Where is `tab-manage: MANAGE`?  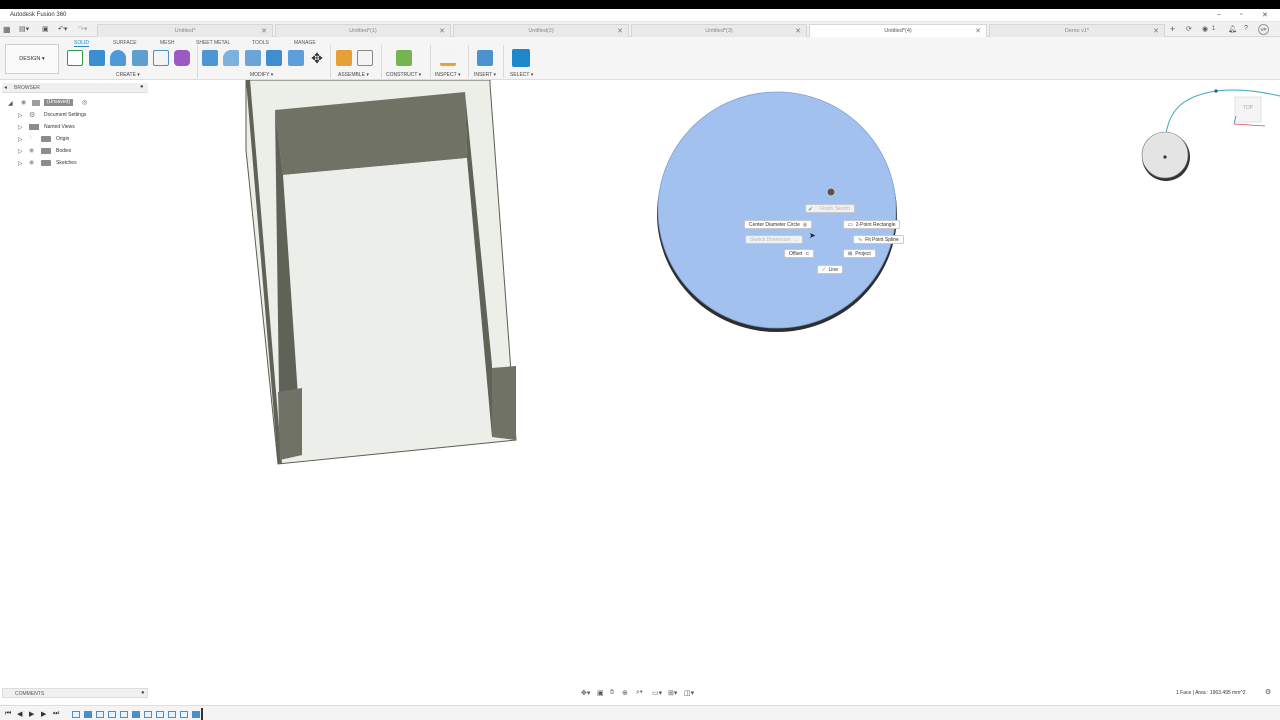
tab-manage: MANAGE is located at coordinates (305, 43).